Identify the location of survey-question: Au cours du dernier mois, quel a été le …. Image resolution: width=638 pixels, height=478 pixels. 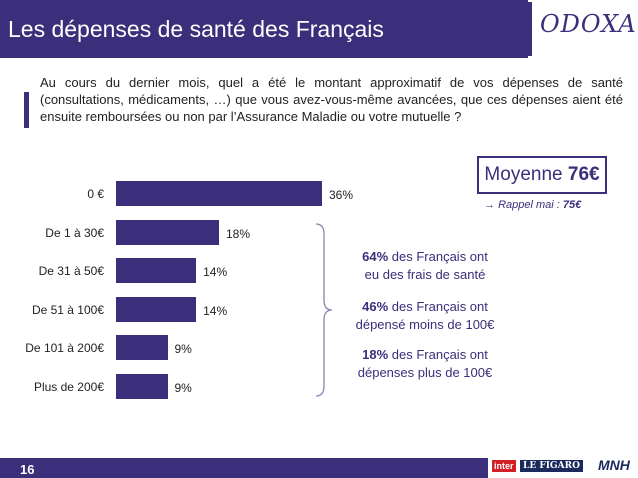
(331, 99).